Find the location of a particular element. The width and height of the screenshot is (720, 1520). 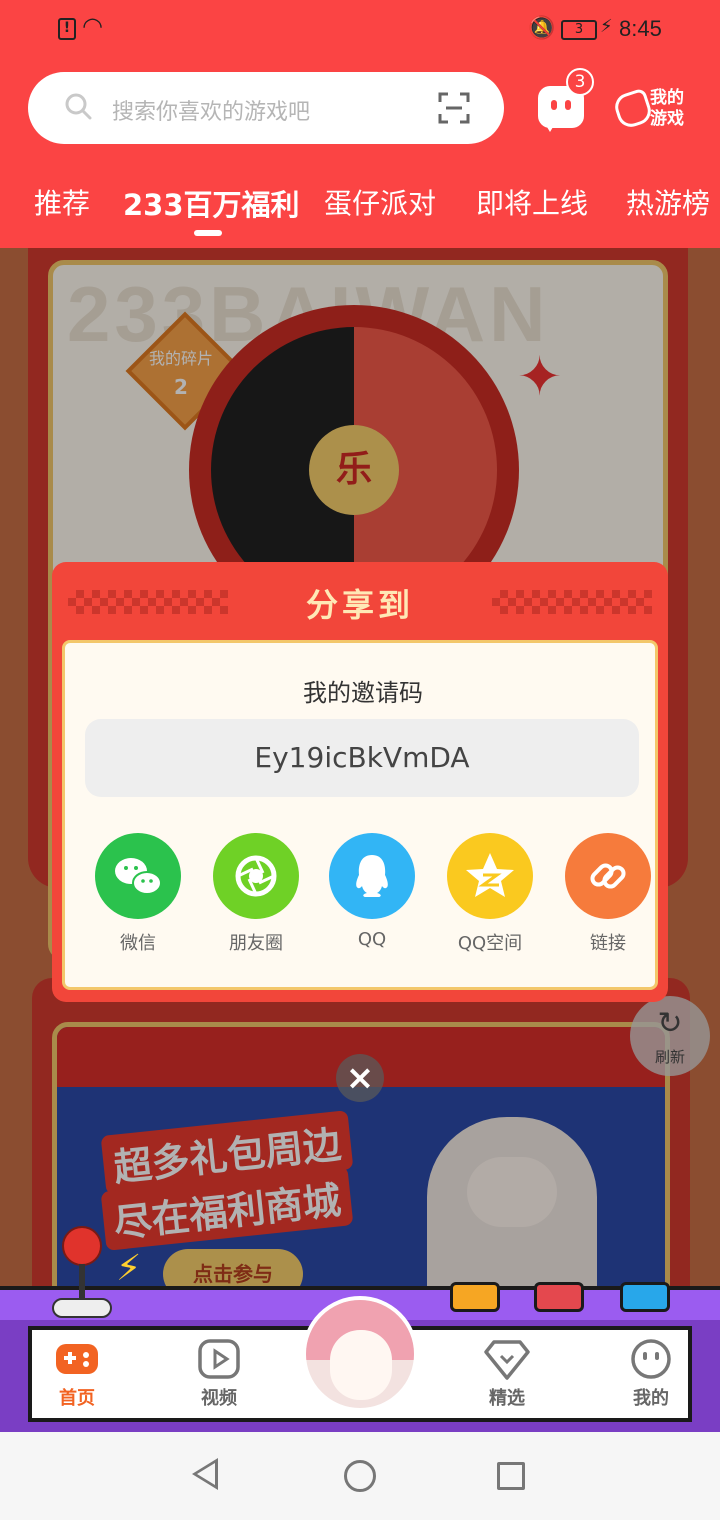

nav-profile: 我的 is located at coordinates (651, 1374).